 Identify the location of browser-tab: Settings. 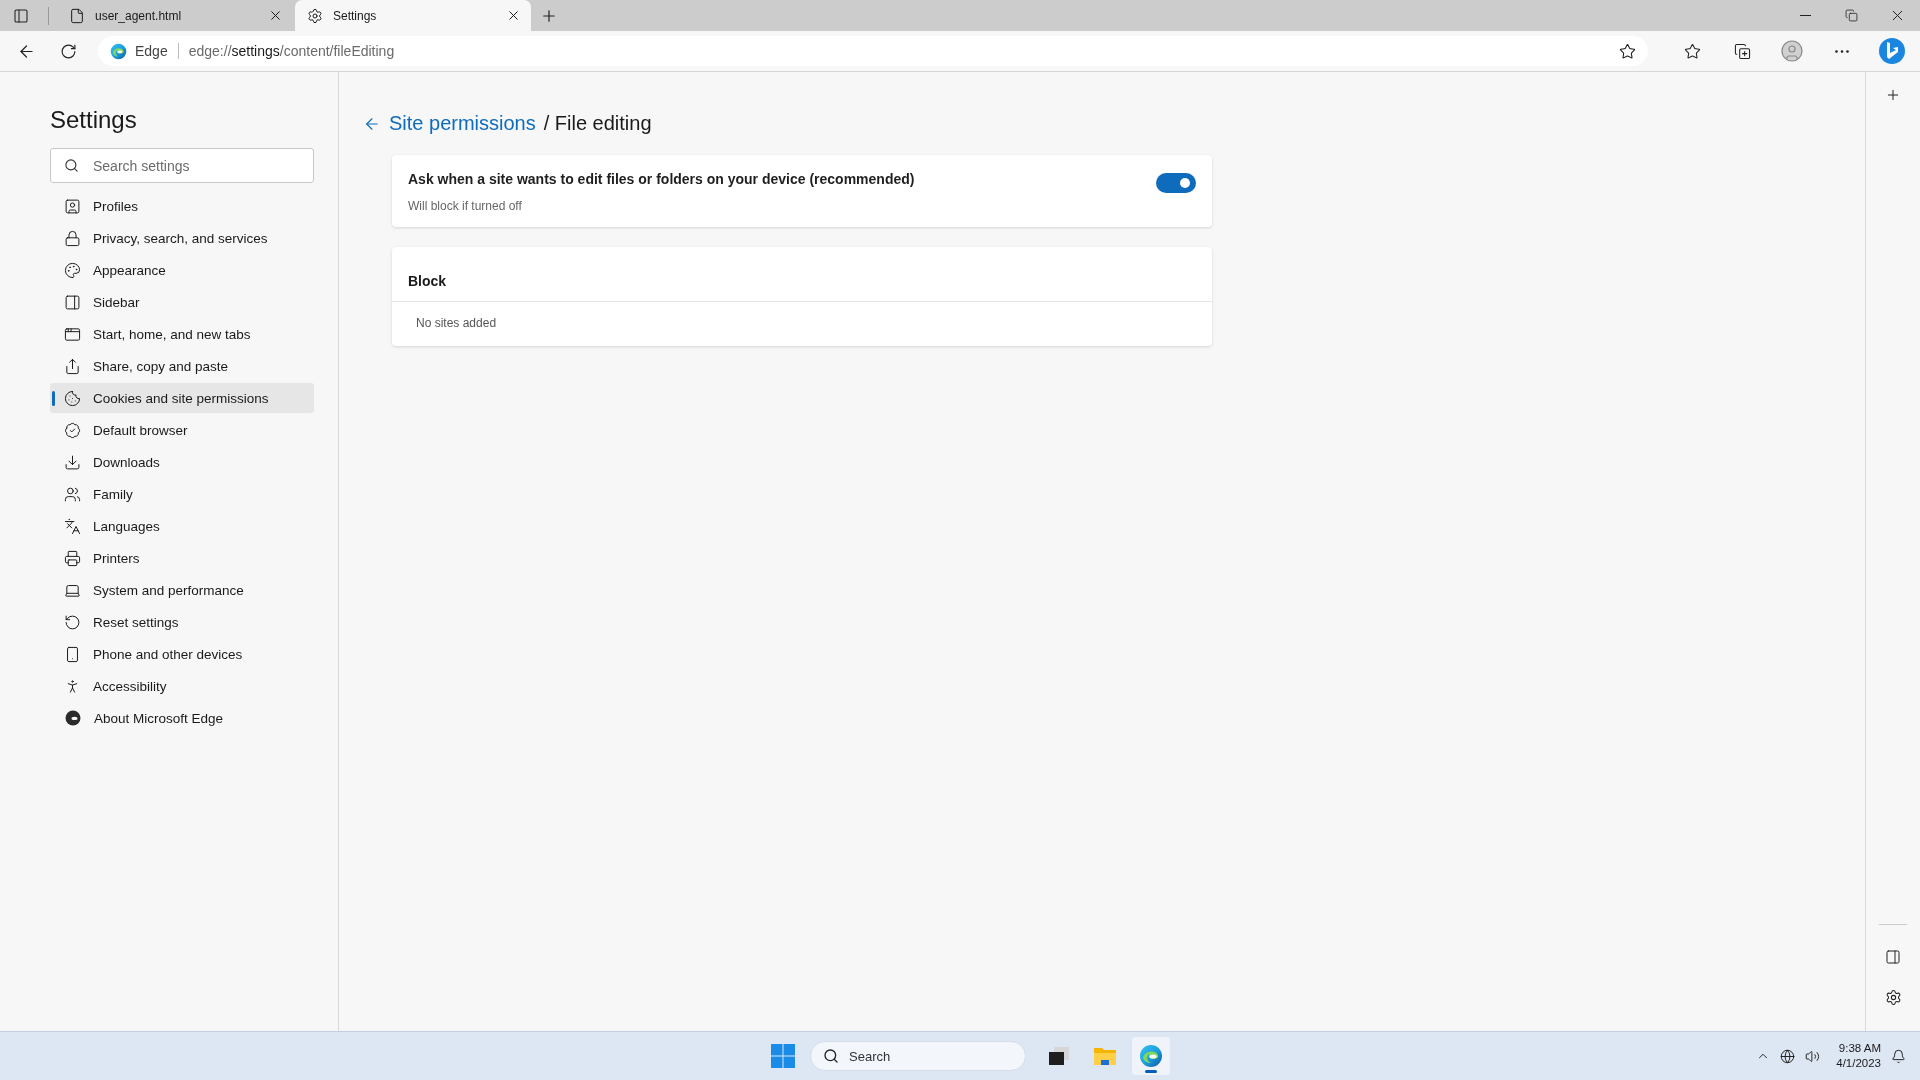
(413, 15).